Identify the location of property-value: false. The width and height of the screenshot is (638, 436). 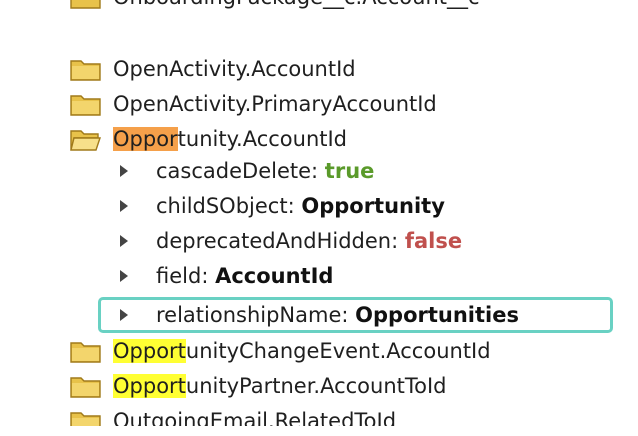
(433, 241).